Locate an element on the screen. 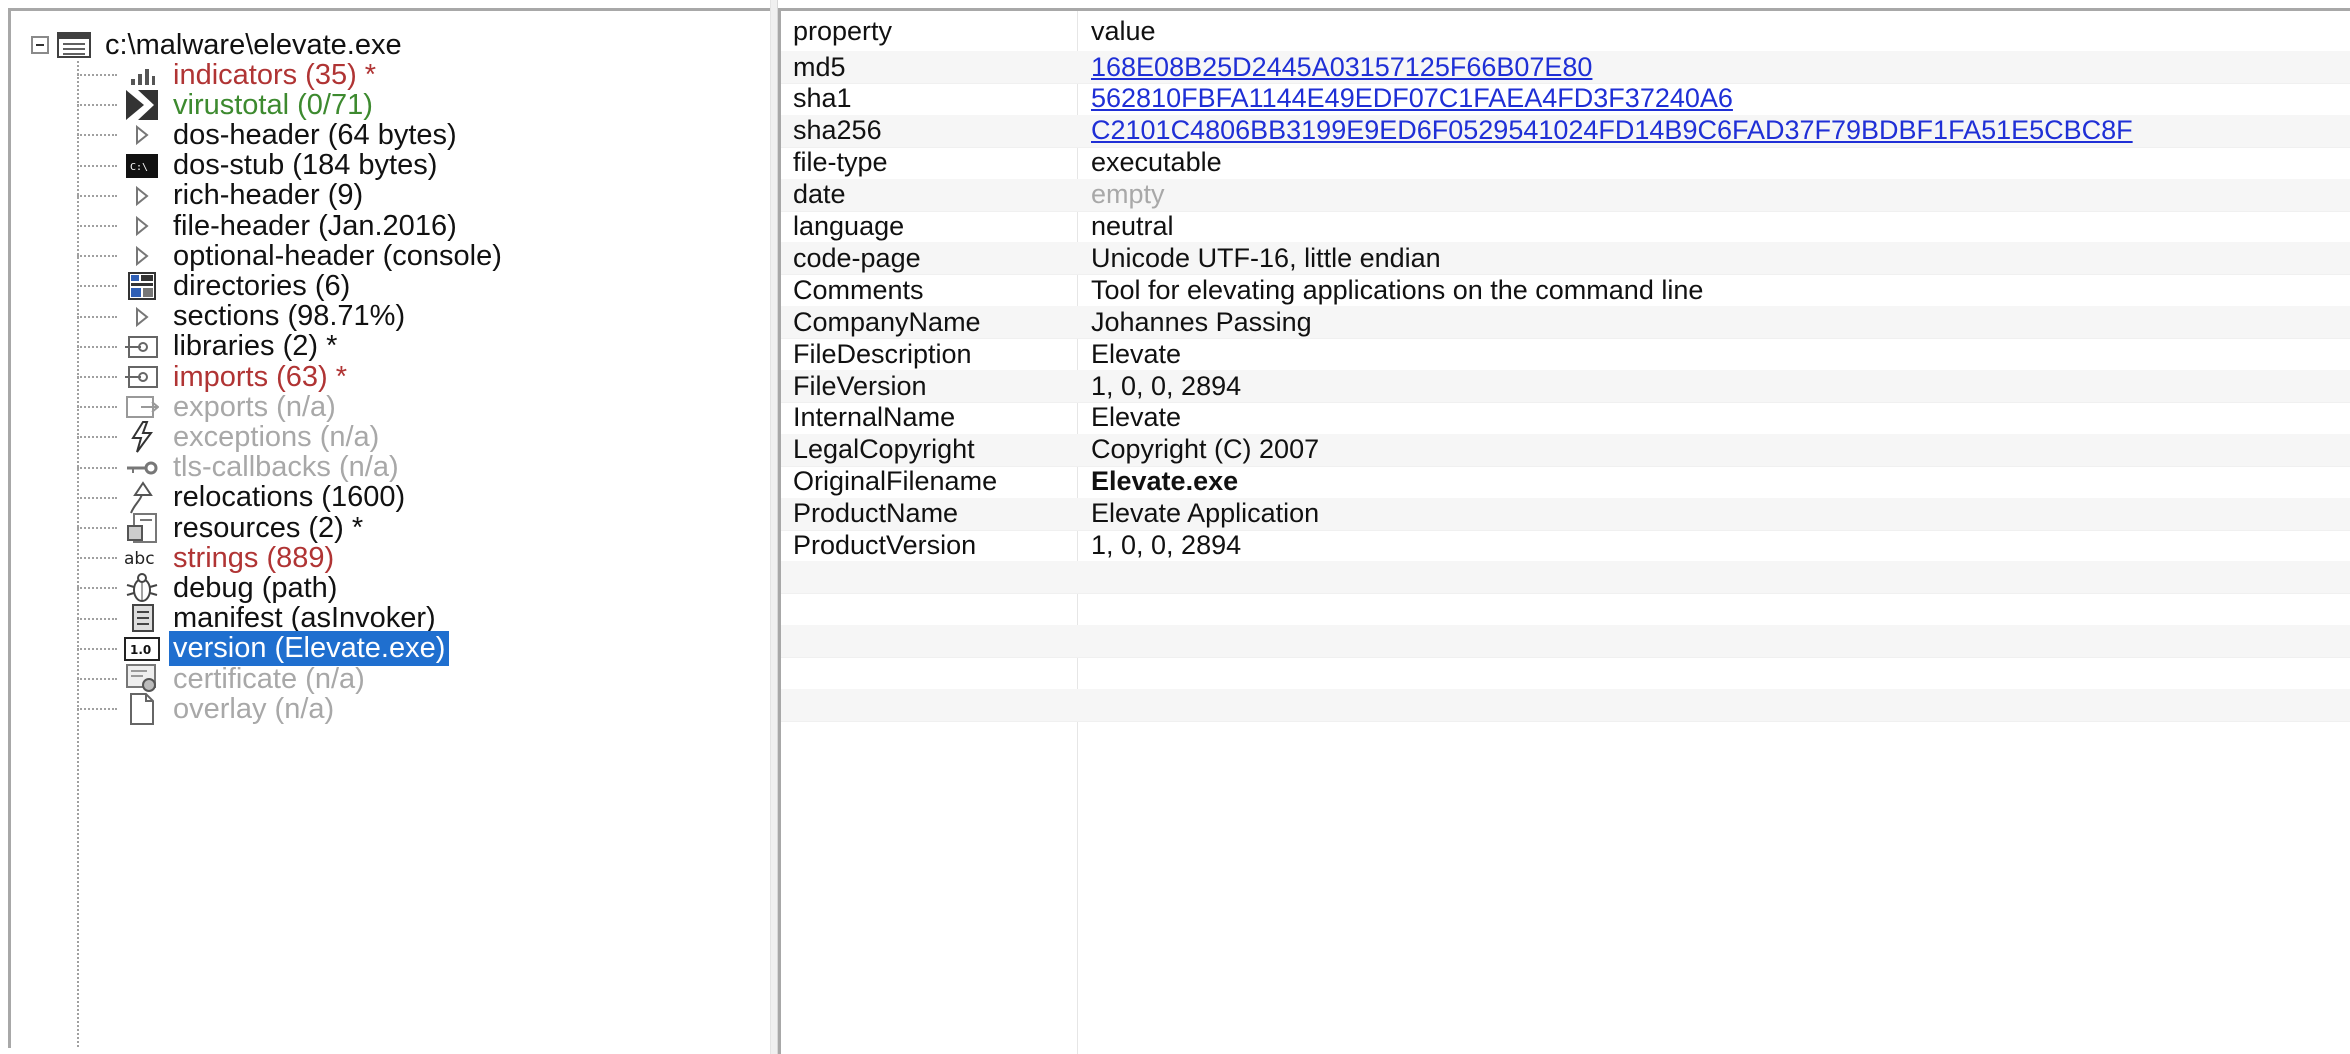  collapse-icon is located at coordinates (40, 45).